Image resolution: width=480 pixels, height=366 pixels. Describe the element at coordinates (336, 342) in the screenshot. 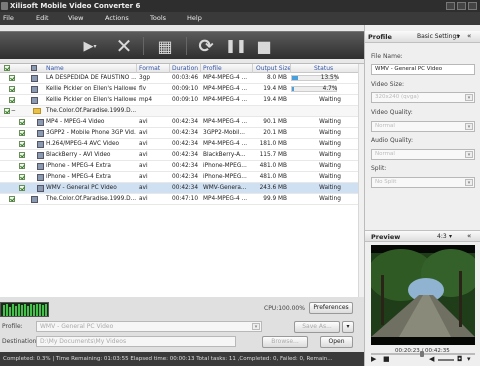

I see `open-button: Open` at that location.